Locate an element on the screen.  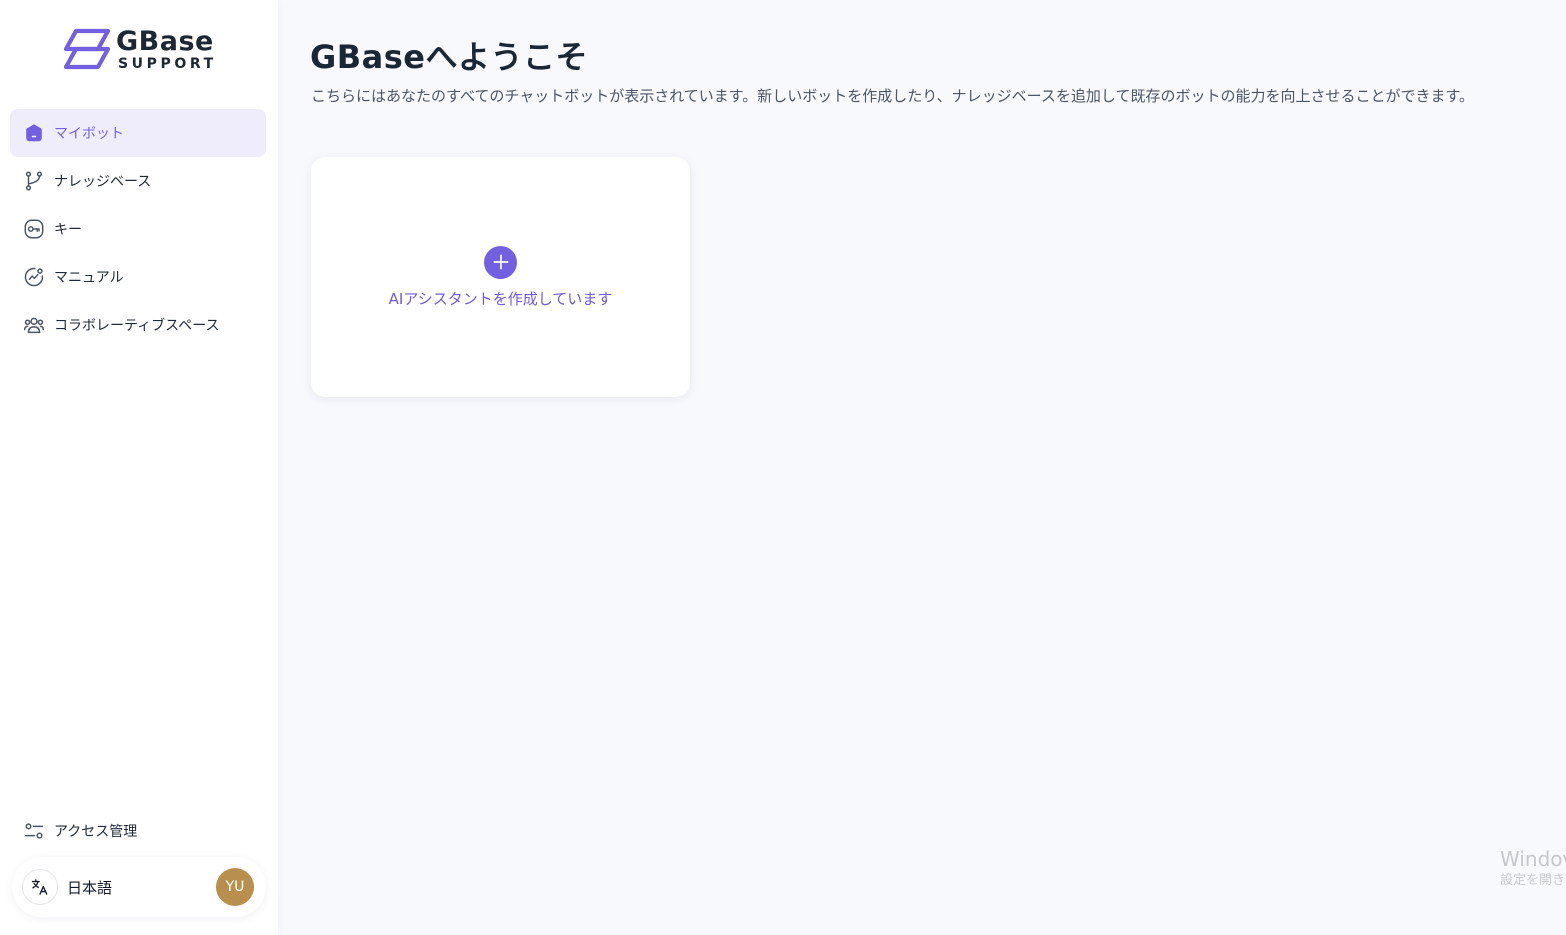
sidebar-item-label: マニュアル is located at coordinates (89, 278).